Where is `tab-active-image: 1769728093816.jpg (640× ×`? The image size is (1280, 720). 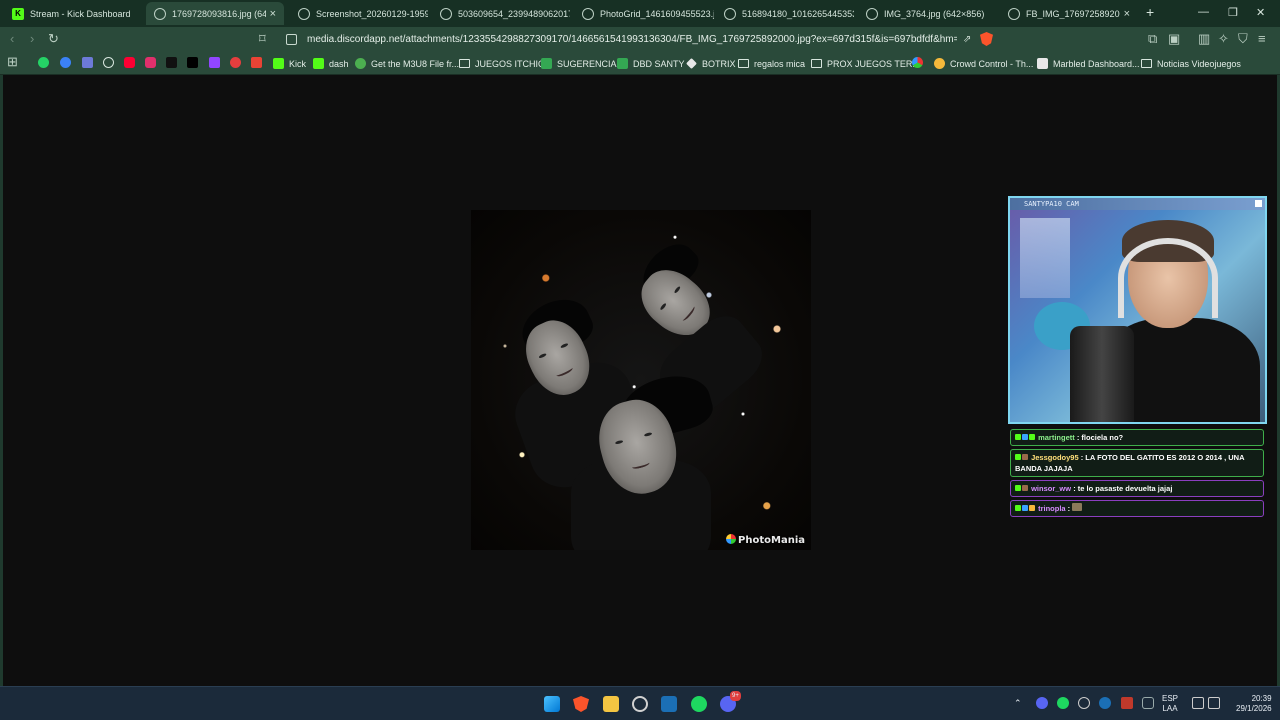
tab-active-image: 1769728093816.jpg (640× × is located at coordinates (215, 13).